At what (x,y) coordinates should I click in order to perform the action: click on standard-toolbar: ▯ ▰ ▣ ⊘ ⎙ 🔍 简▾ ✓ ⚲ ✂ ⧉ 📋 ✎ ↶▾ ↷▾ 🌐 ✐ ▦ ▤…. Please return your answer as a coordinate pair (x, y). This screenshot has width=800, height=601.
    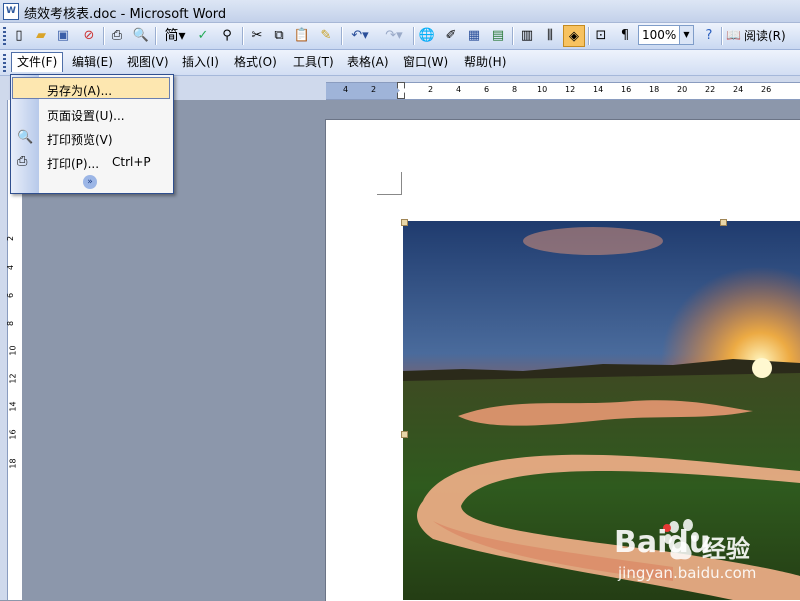
    Looking at the image, I should click on (400, 36).